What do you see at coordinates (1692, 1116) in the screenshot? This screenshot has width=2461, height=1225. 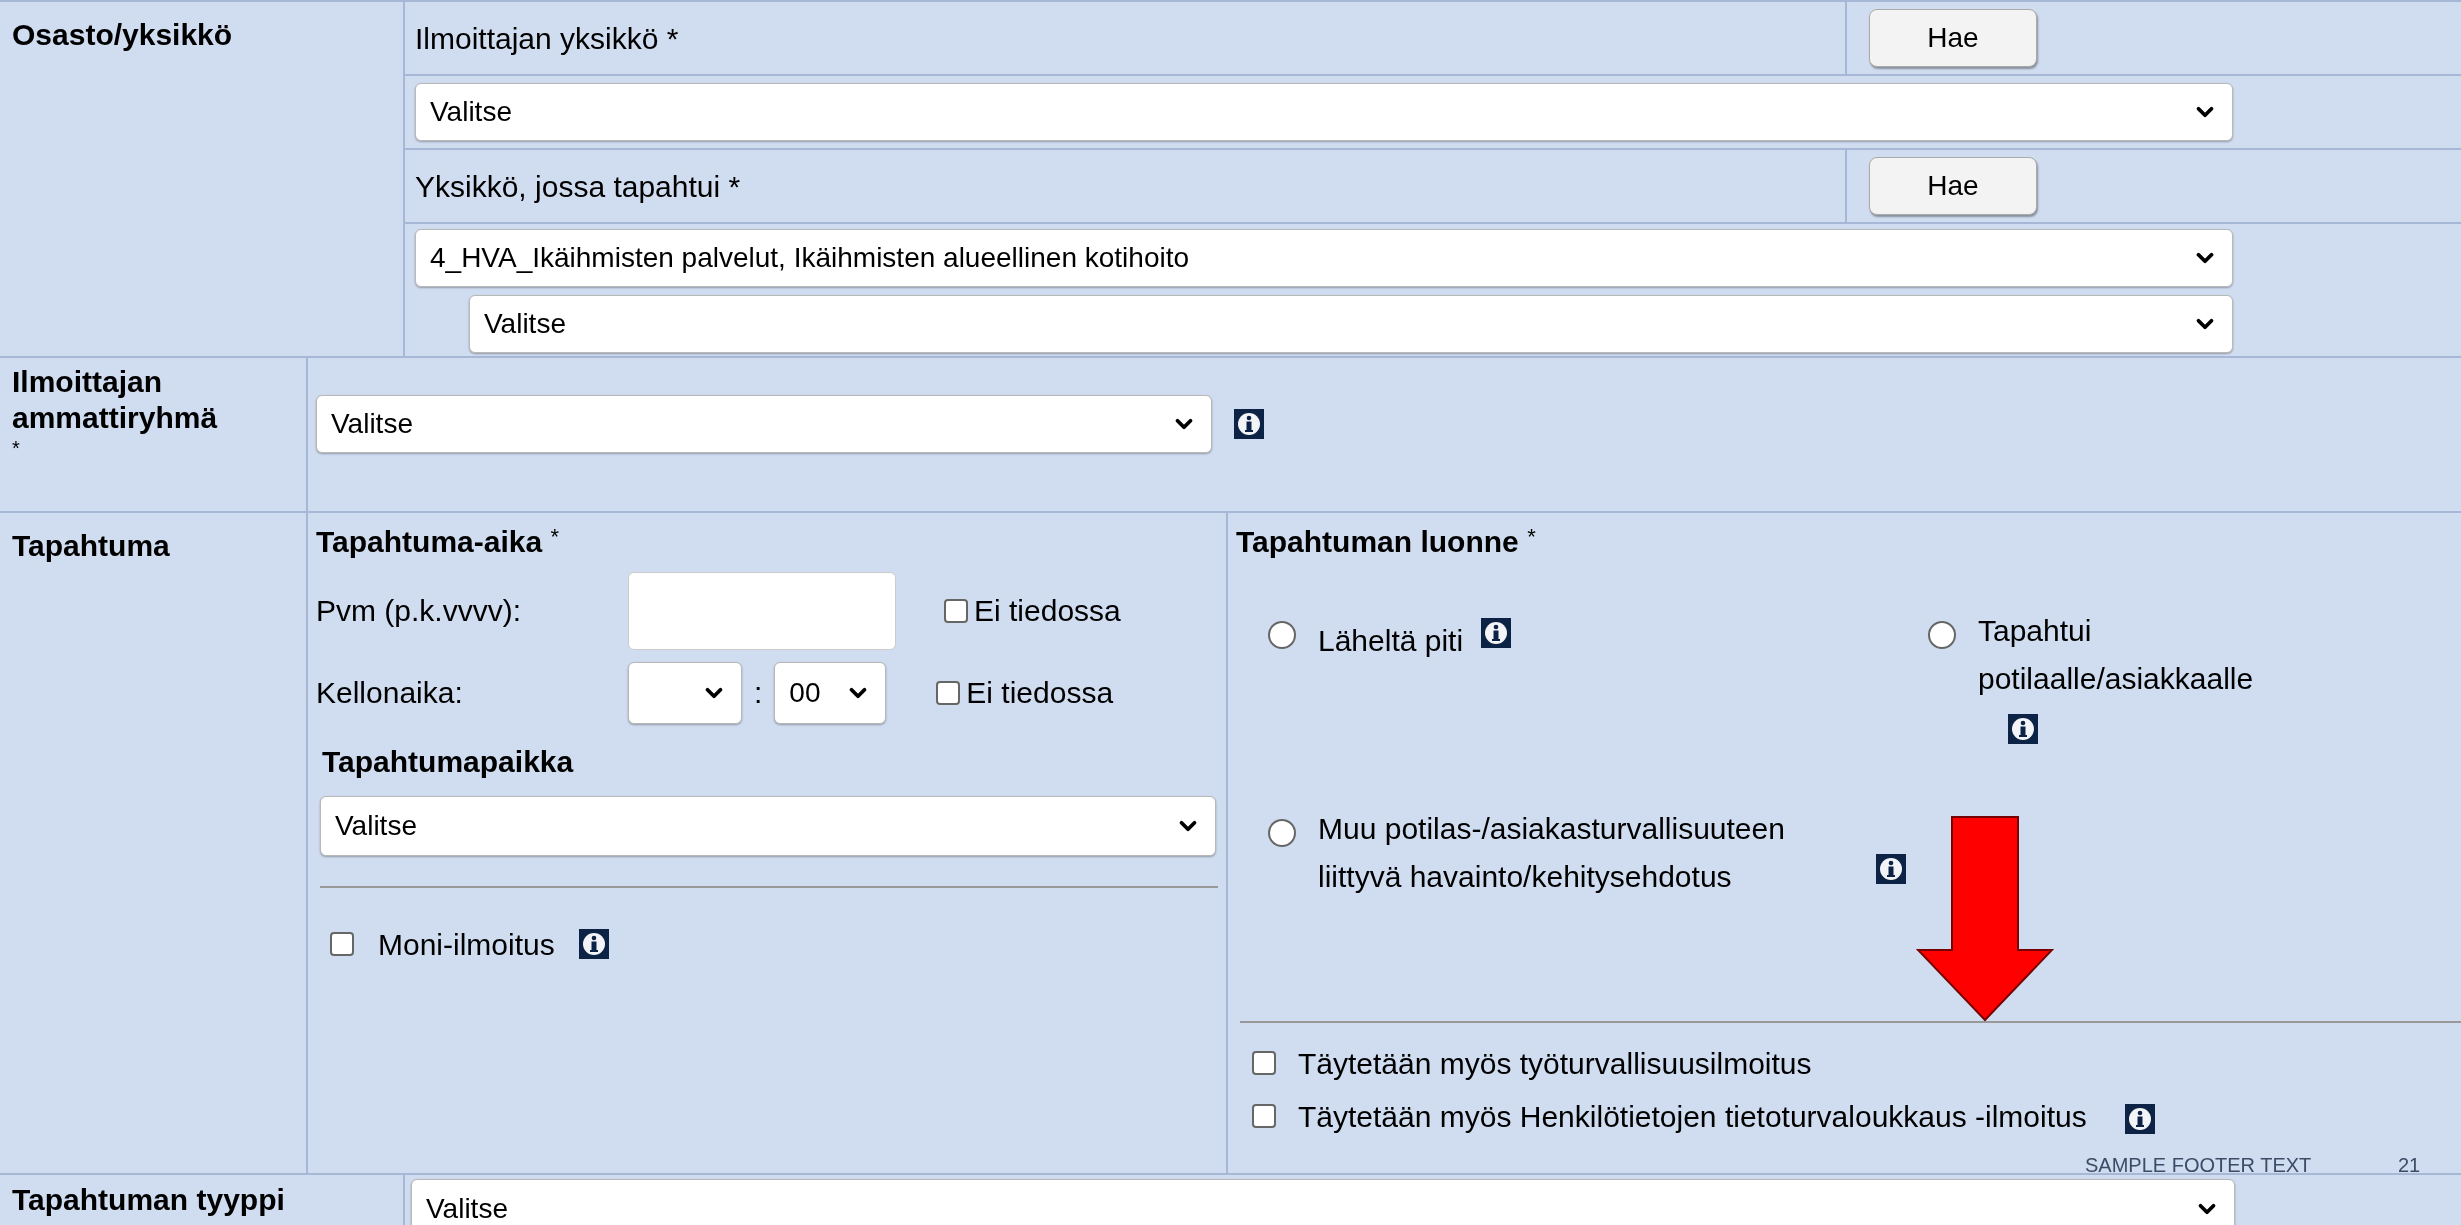 I see `checkbox-label: Täytetään myös Henkilötietojen tietoturvaloukkaus -ilmoitus` at bounding box center [1692, 1116].